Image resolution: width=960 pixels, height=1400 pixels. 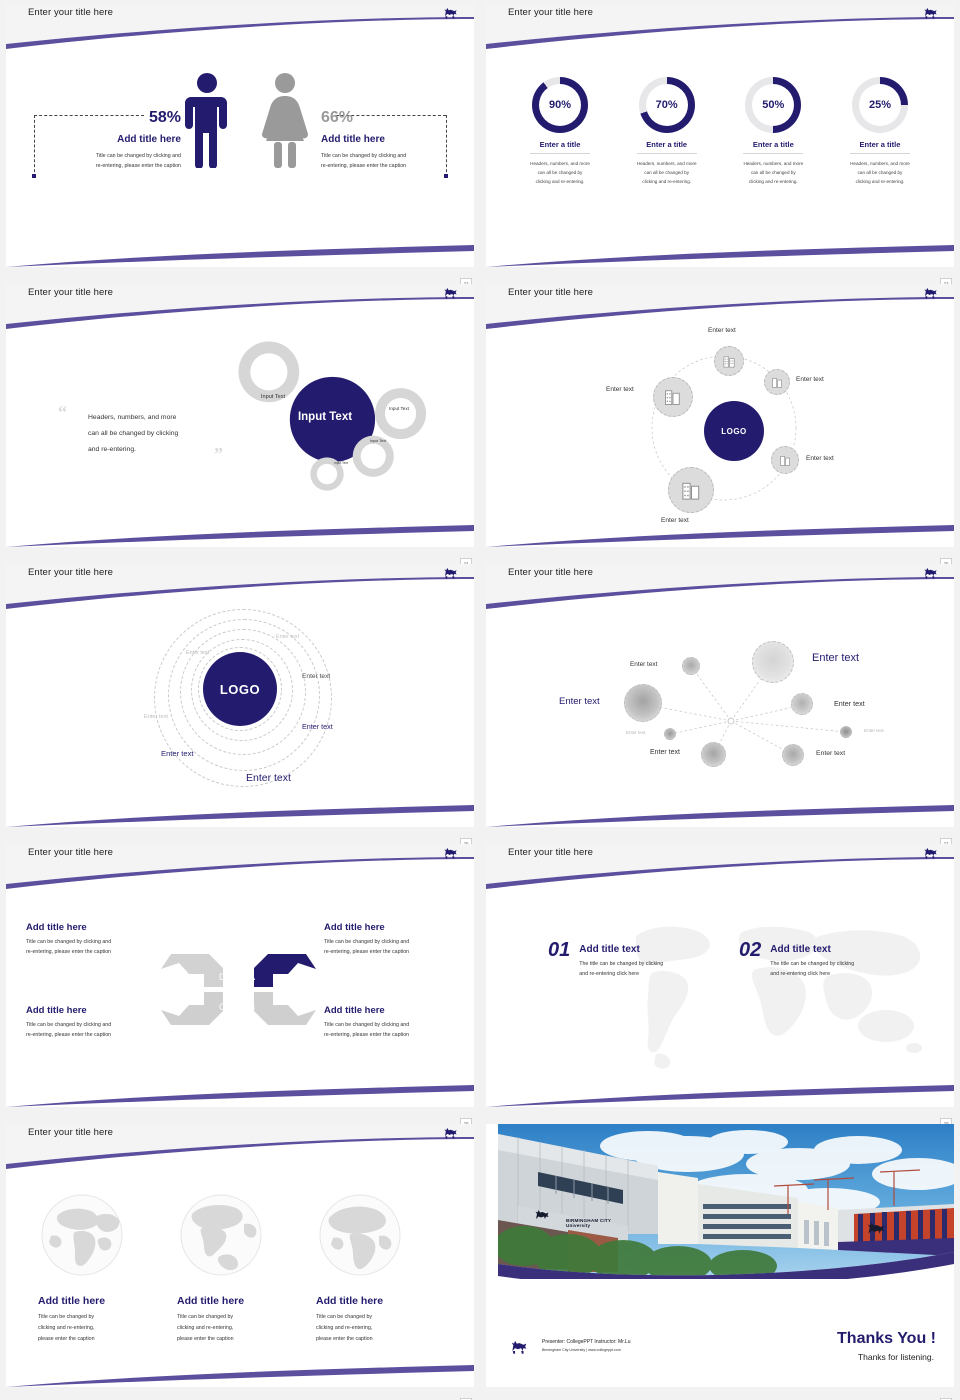 What do you see at coordinates (810, 379) in the screenshot?
I see `hub-node-label-right-upper: Enter text` at bounding box center [810, 379].